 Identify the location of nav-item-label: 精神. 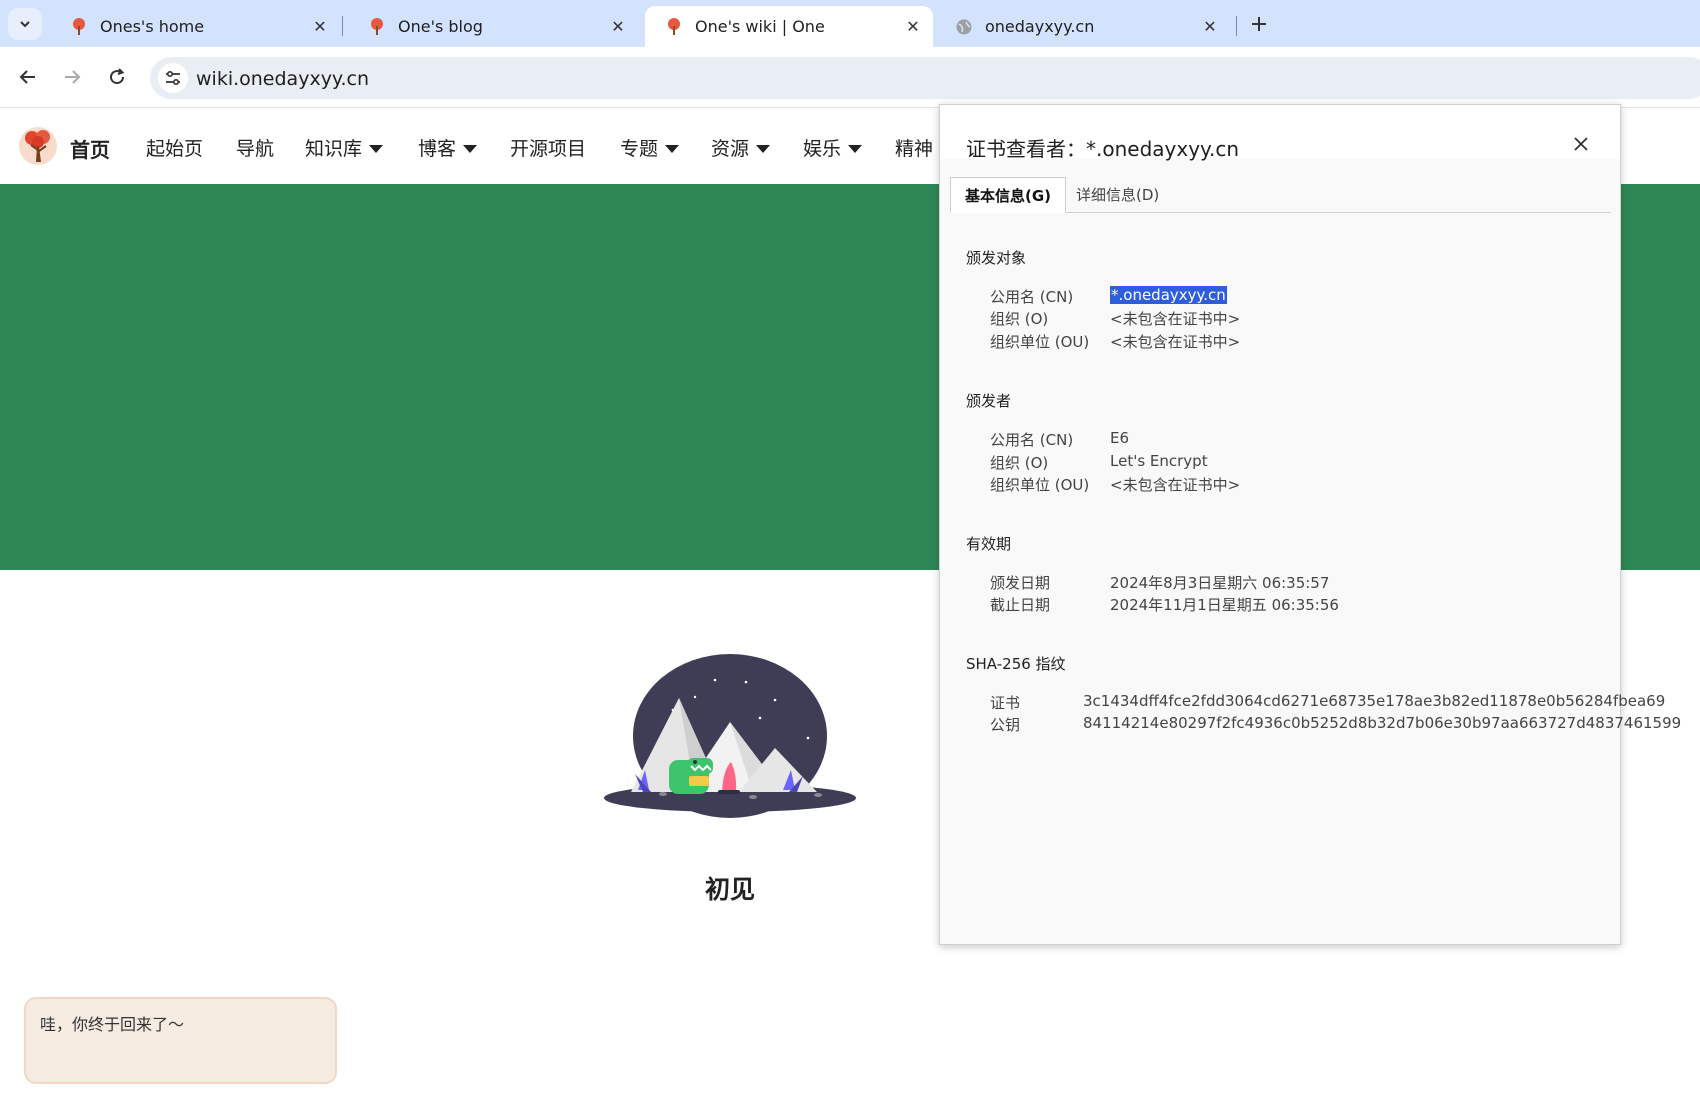
(914, 149).